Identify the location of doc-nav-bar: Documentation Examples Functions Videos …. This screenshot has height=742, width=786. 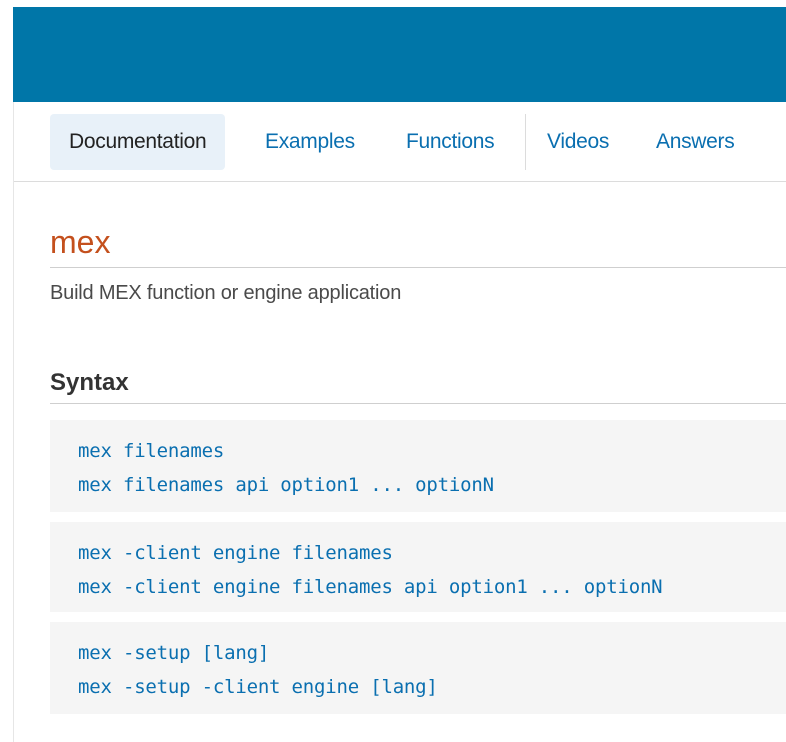
(400, 142).